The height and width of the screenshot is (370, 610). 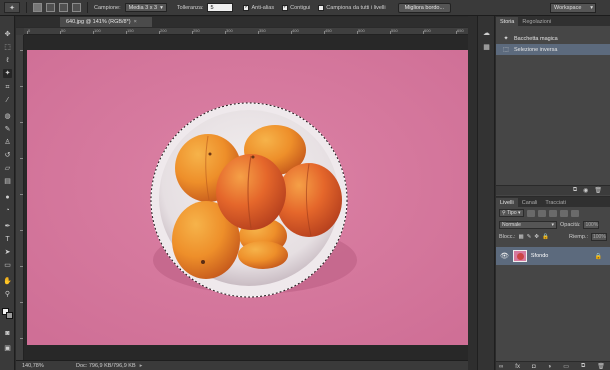 What do you see at coordinates (536, 49) in the screenshot?
I see `history-item-label: Selezione inversa` at bounding box center [536, 49].